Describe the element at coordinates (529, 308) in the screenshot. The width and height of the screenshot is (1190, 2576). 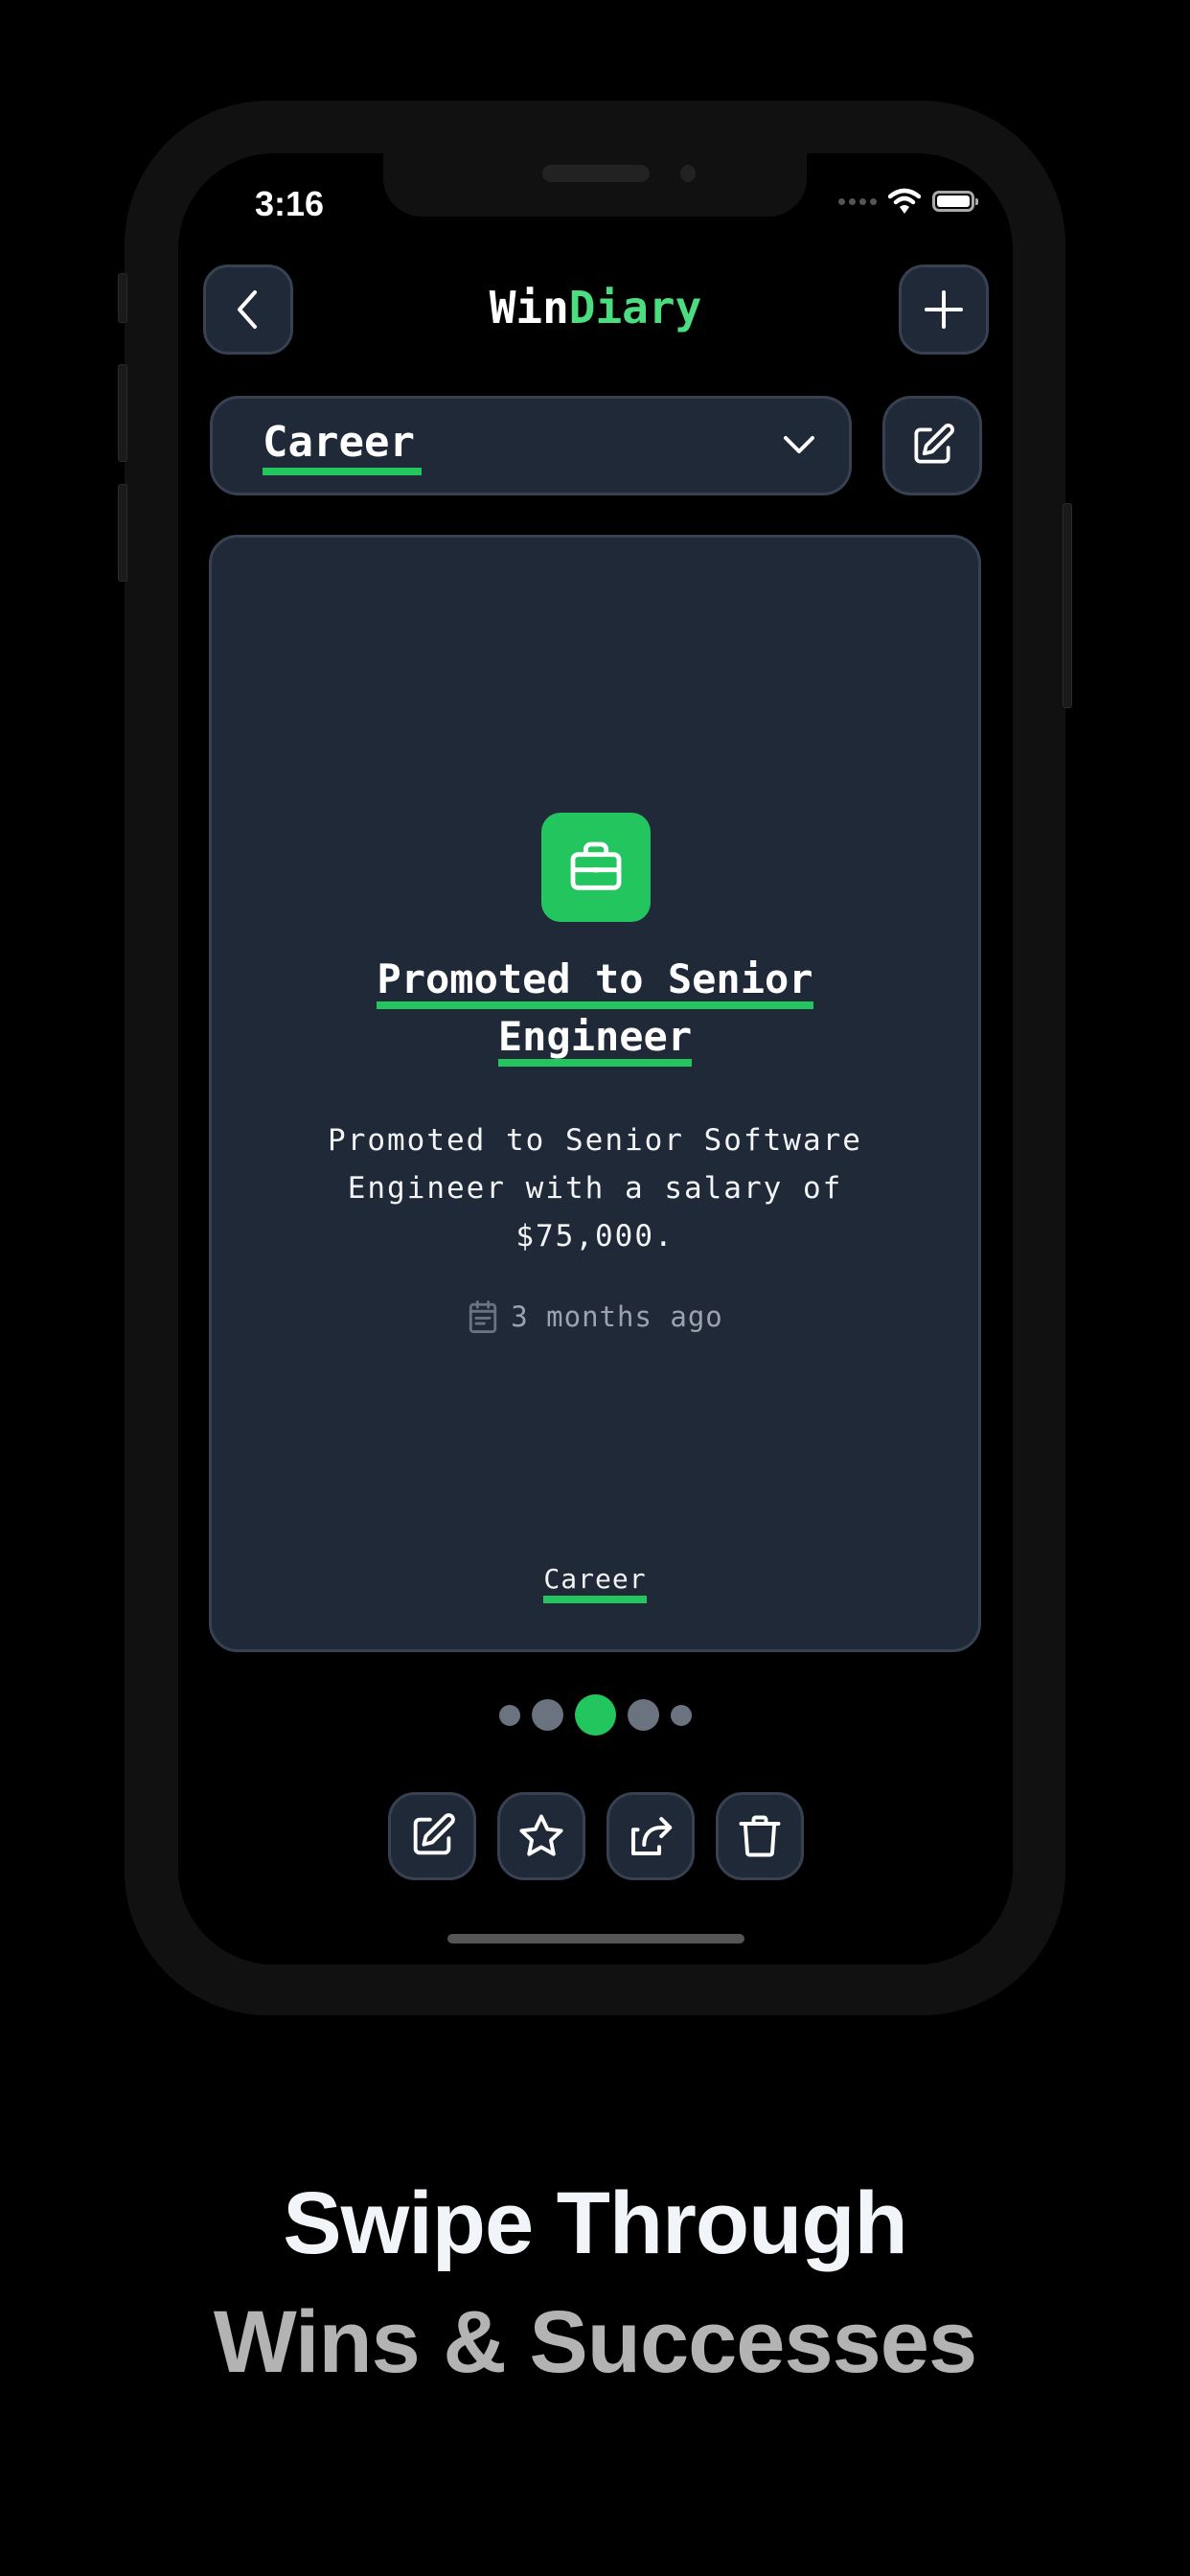
I see `app-title-primary: Win` at that location.